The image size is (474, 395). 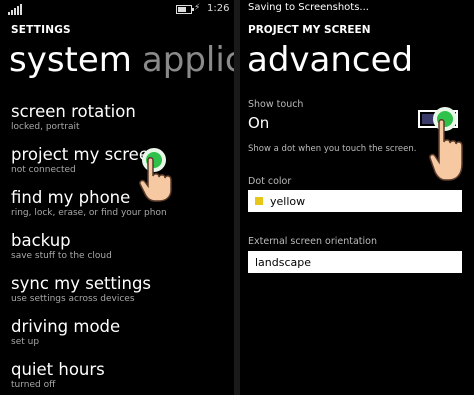 What do you see at coordinates (71, 197) in the screenshot?
I see `setting-title: find my phone` at bounding box center [71, 197].